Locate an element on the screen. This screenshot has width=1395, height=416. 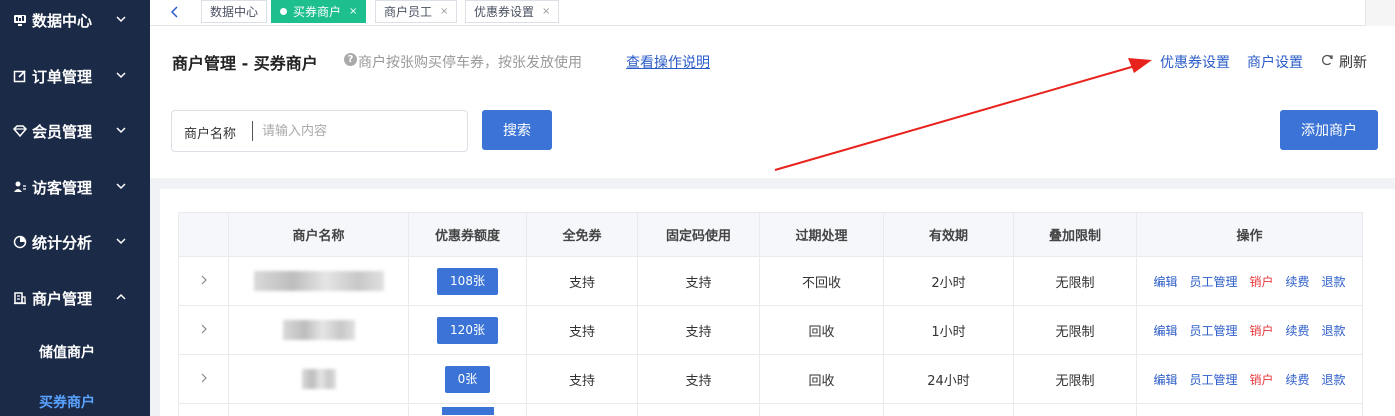
sidebar-item-statistics: 统计分析 is located at coordinates (75, 242).